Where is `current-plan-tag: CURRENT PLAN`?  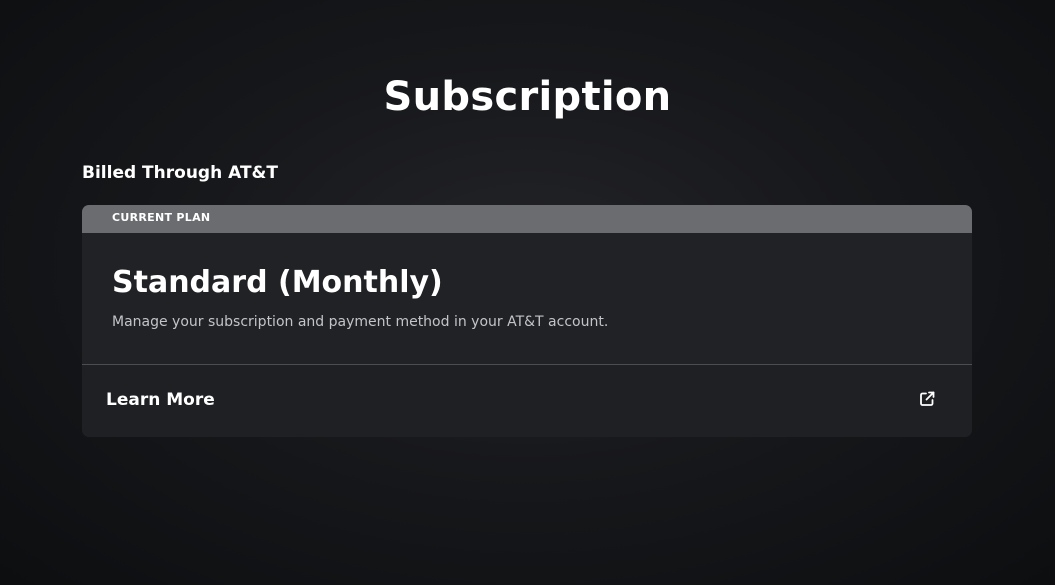 current-plan-tag: CURRENT PLAN is located at coordinates (527, 219).